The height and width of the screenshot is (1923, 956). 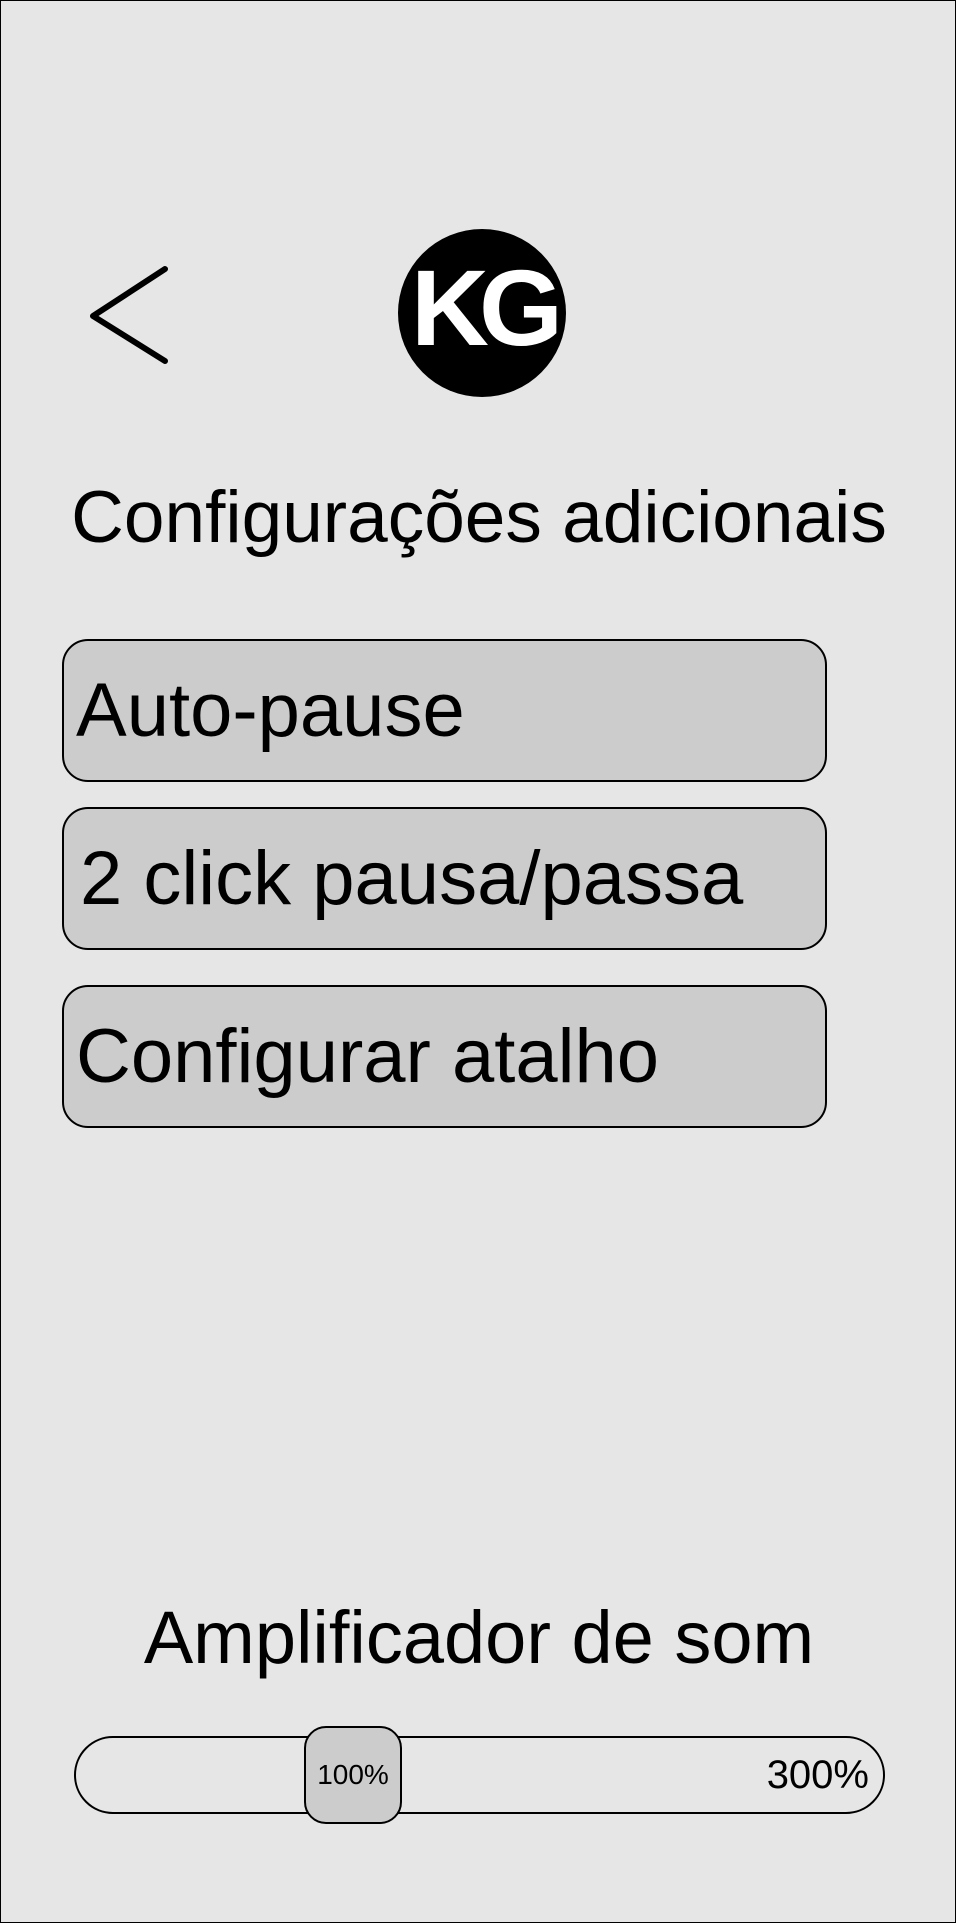 I want to click on sound-amplifier-title: Amplificador de som, so click(x=479, y=1637).